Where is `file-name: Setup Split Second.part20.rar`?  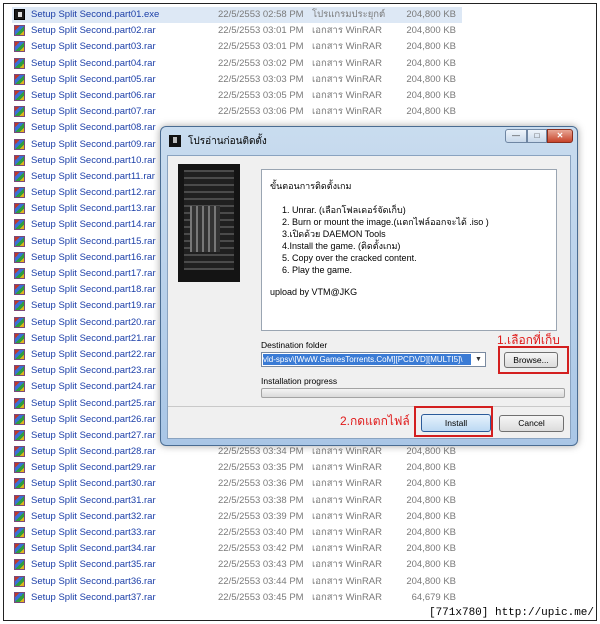
file-name: Setup Split Second.part20.rar is located at coordinates (93, 322).